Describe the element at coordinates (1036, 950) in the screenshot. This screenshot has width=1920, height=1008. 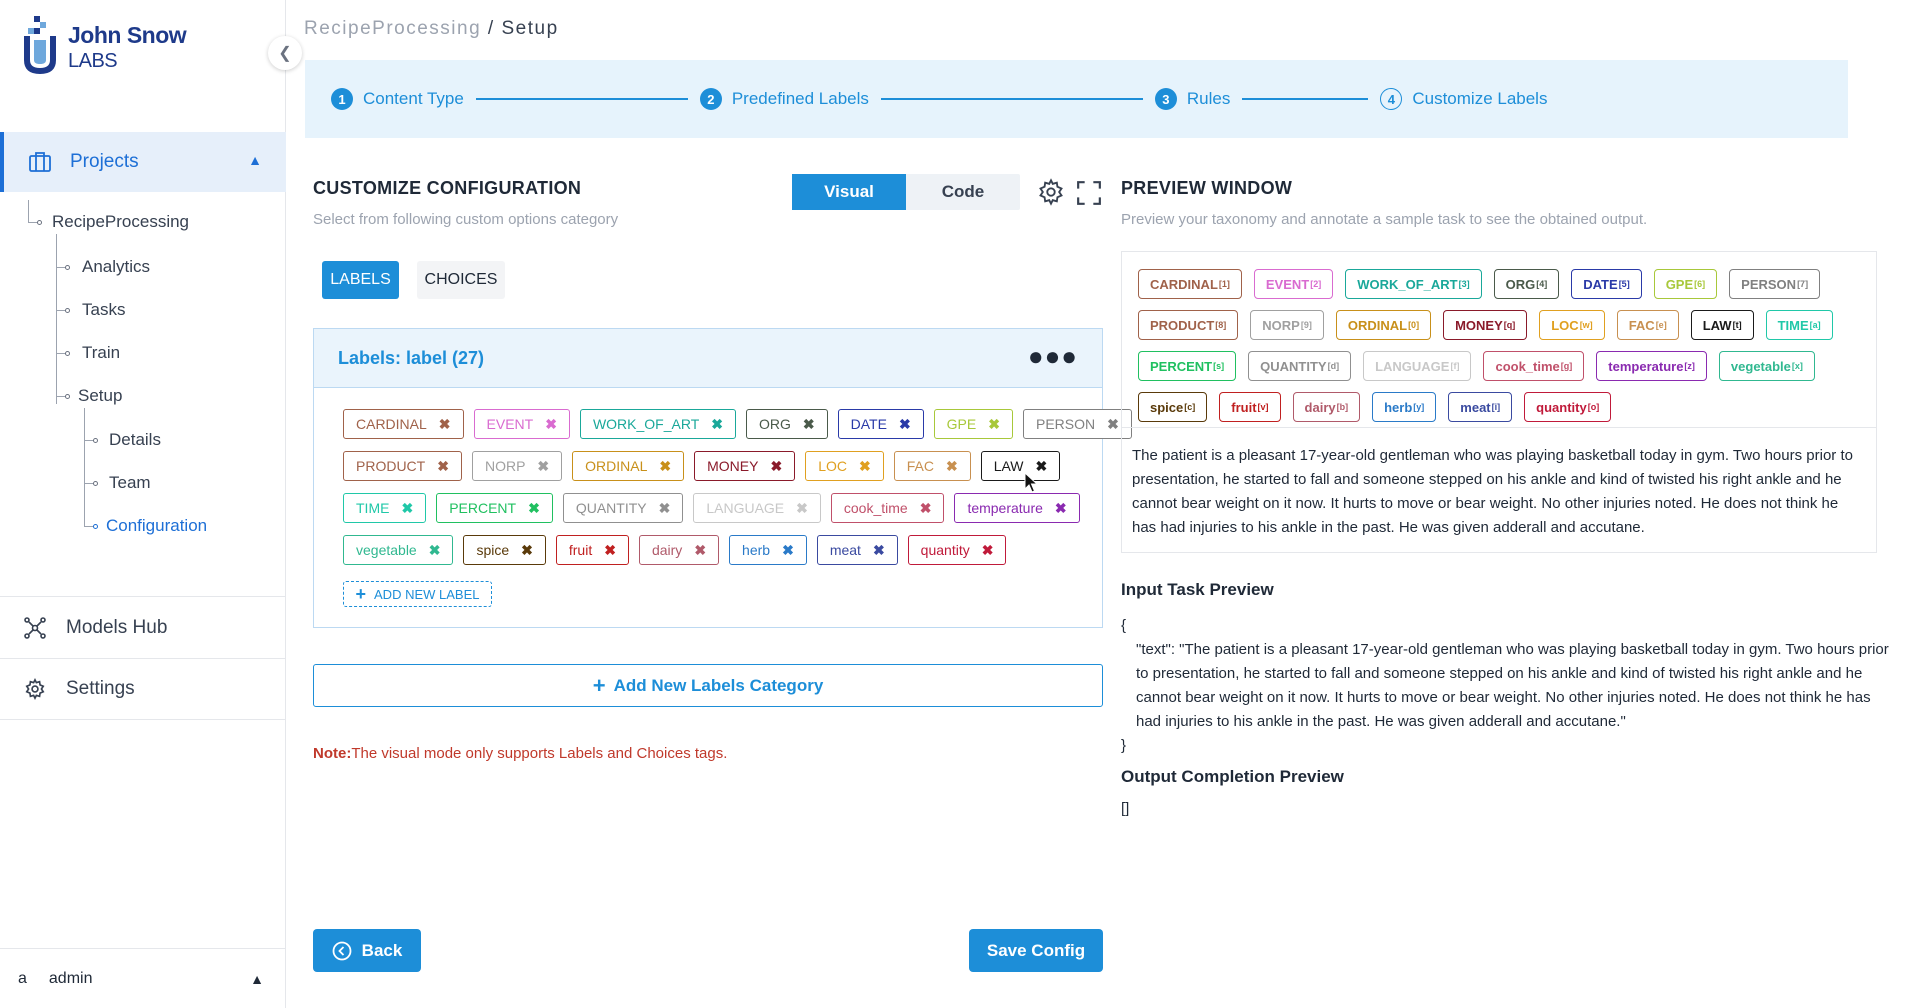
I see `save-config-button: Save Config` at that location.